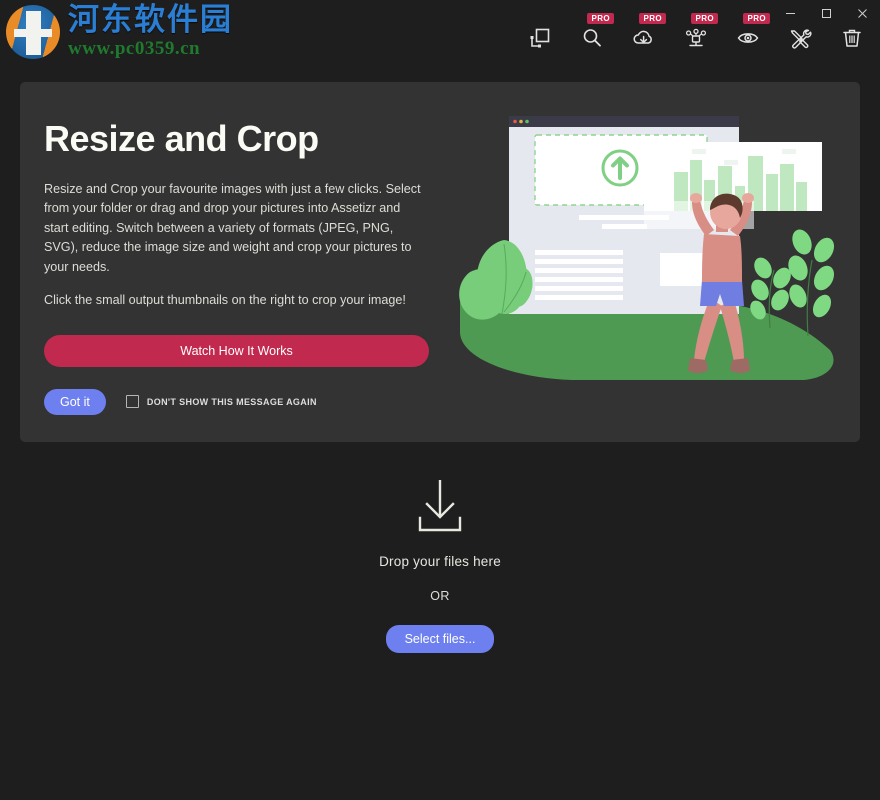 The width and height of the screenshot is (880, 800). What do you see at coordinates (231, 401) in the screenshot?
I see `dont-show-again-label: DON'T SHOW THIS MESSAGE AGAIN` at bounding box center [231, 401].